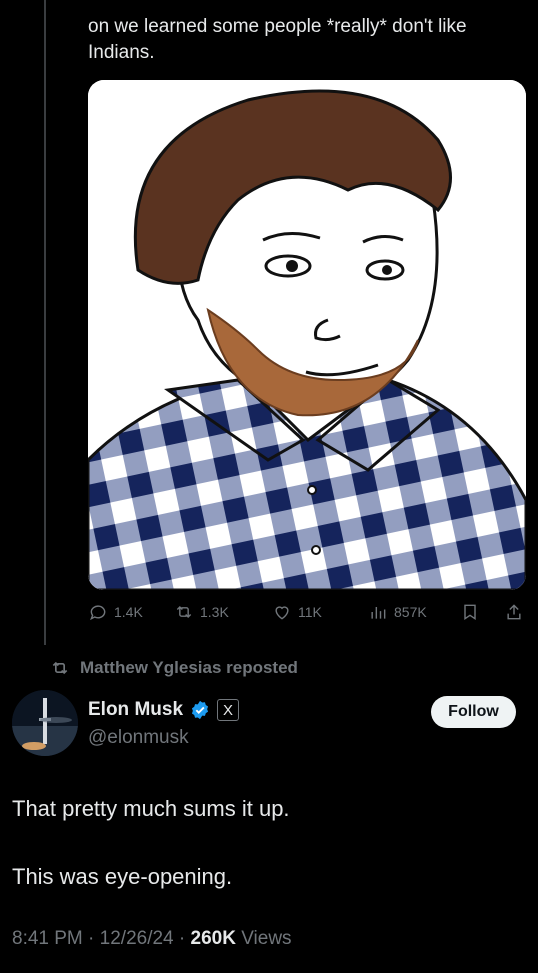  What do you see at coordinates (297, 612) in the screenshot?
I see `like-button: 11K` at bounding box center [297, 612].